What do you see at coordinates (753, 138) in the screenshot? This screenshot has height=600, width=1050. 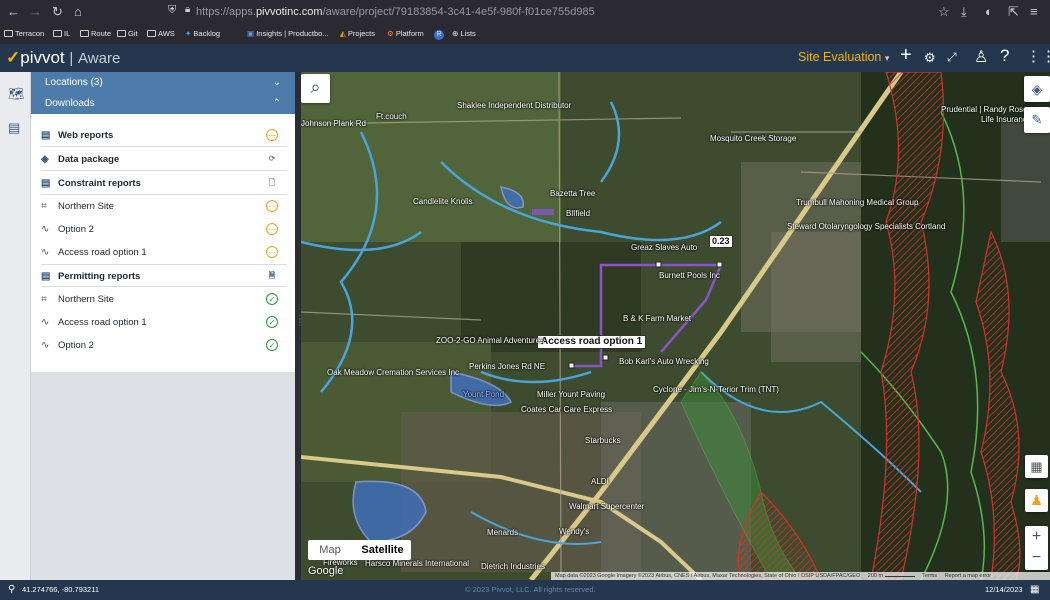 I see `poi-label: Mosquito Creek Storage` at bounding box center [753, 138].